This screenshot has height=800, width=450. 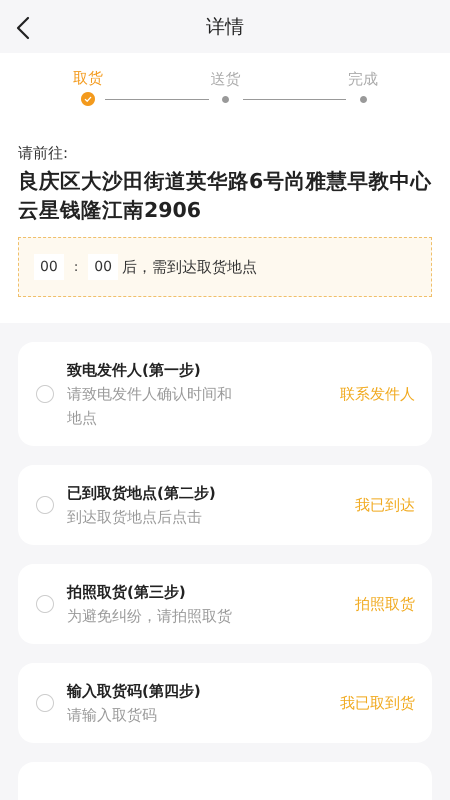 What do you see at coordinates (127, 592) in the screenshot?
I see `task-title: 拍照取货(第三步)` at bounding box center [127, 592].